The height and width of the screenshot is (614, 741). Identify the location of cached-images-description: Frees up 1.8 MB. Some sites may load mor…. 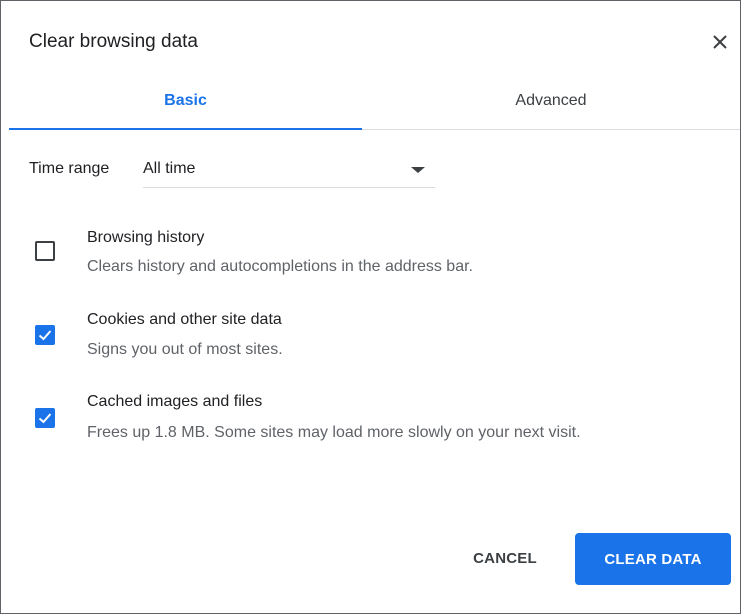
(334, 432).